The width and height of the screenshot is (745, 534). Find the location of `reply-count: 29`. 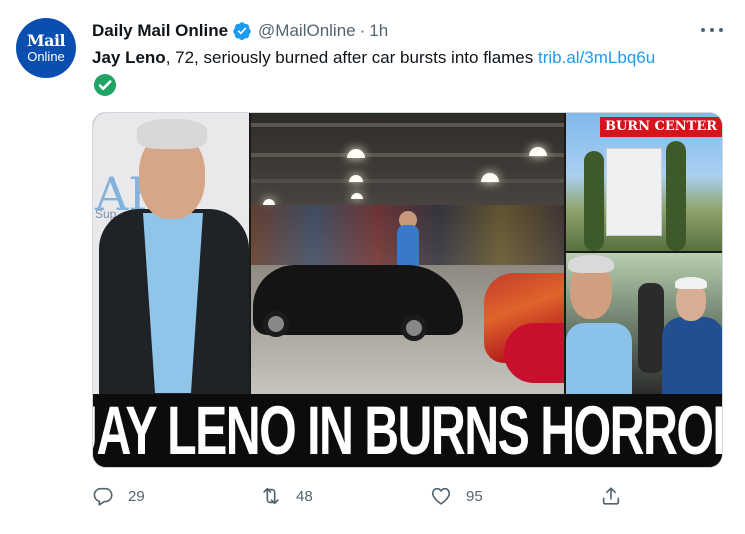

reply-count: 29 is located at coordinates (136, 496).